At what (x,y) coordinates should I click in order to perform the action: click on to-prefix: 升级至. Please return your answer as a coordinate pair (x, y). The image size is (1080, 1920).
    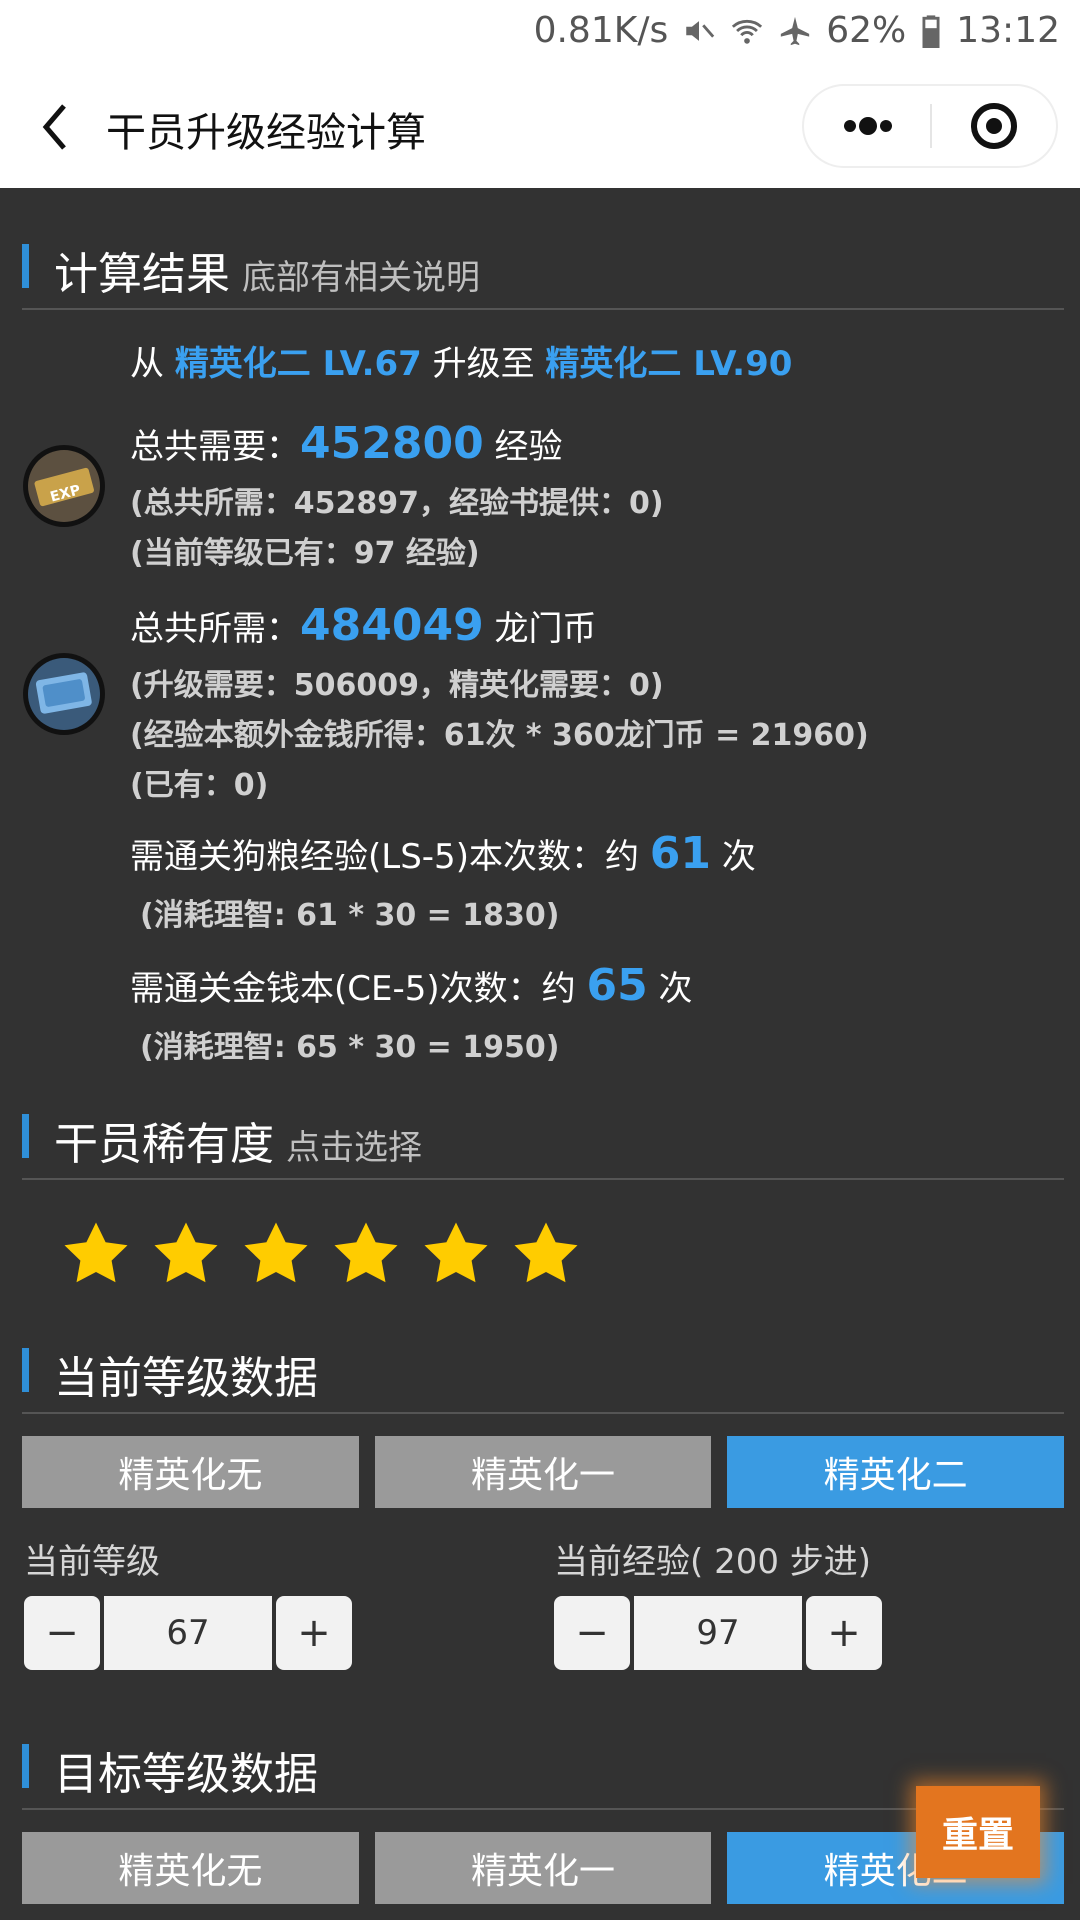
    Looking at the image, I should click on (483, 364).